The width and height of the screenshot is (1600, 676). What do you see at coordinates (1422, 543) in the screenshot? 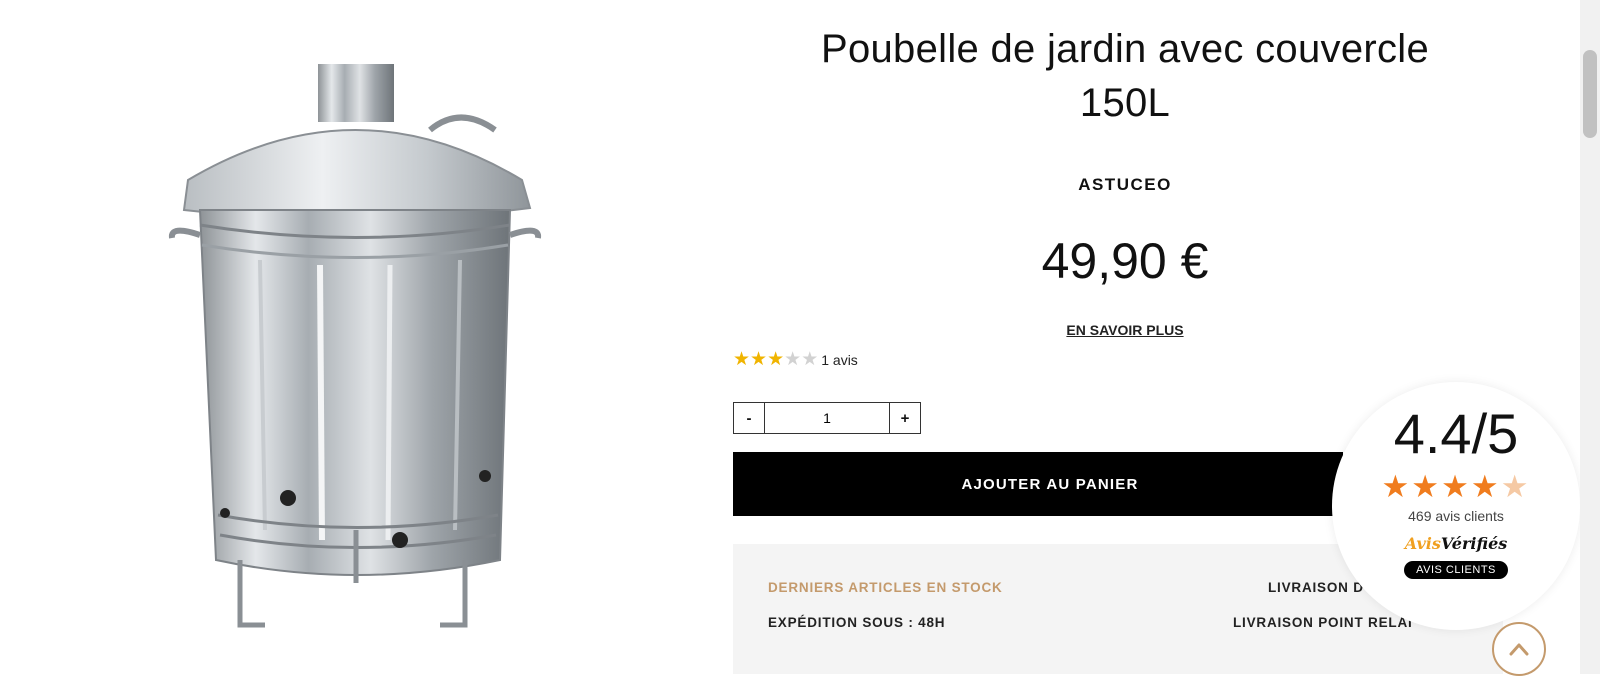
I see `logo-part-avis: Avis` at bounding box center [1422, 543].